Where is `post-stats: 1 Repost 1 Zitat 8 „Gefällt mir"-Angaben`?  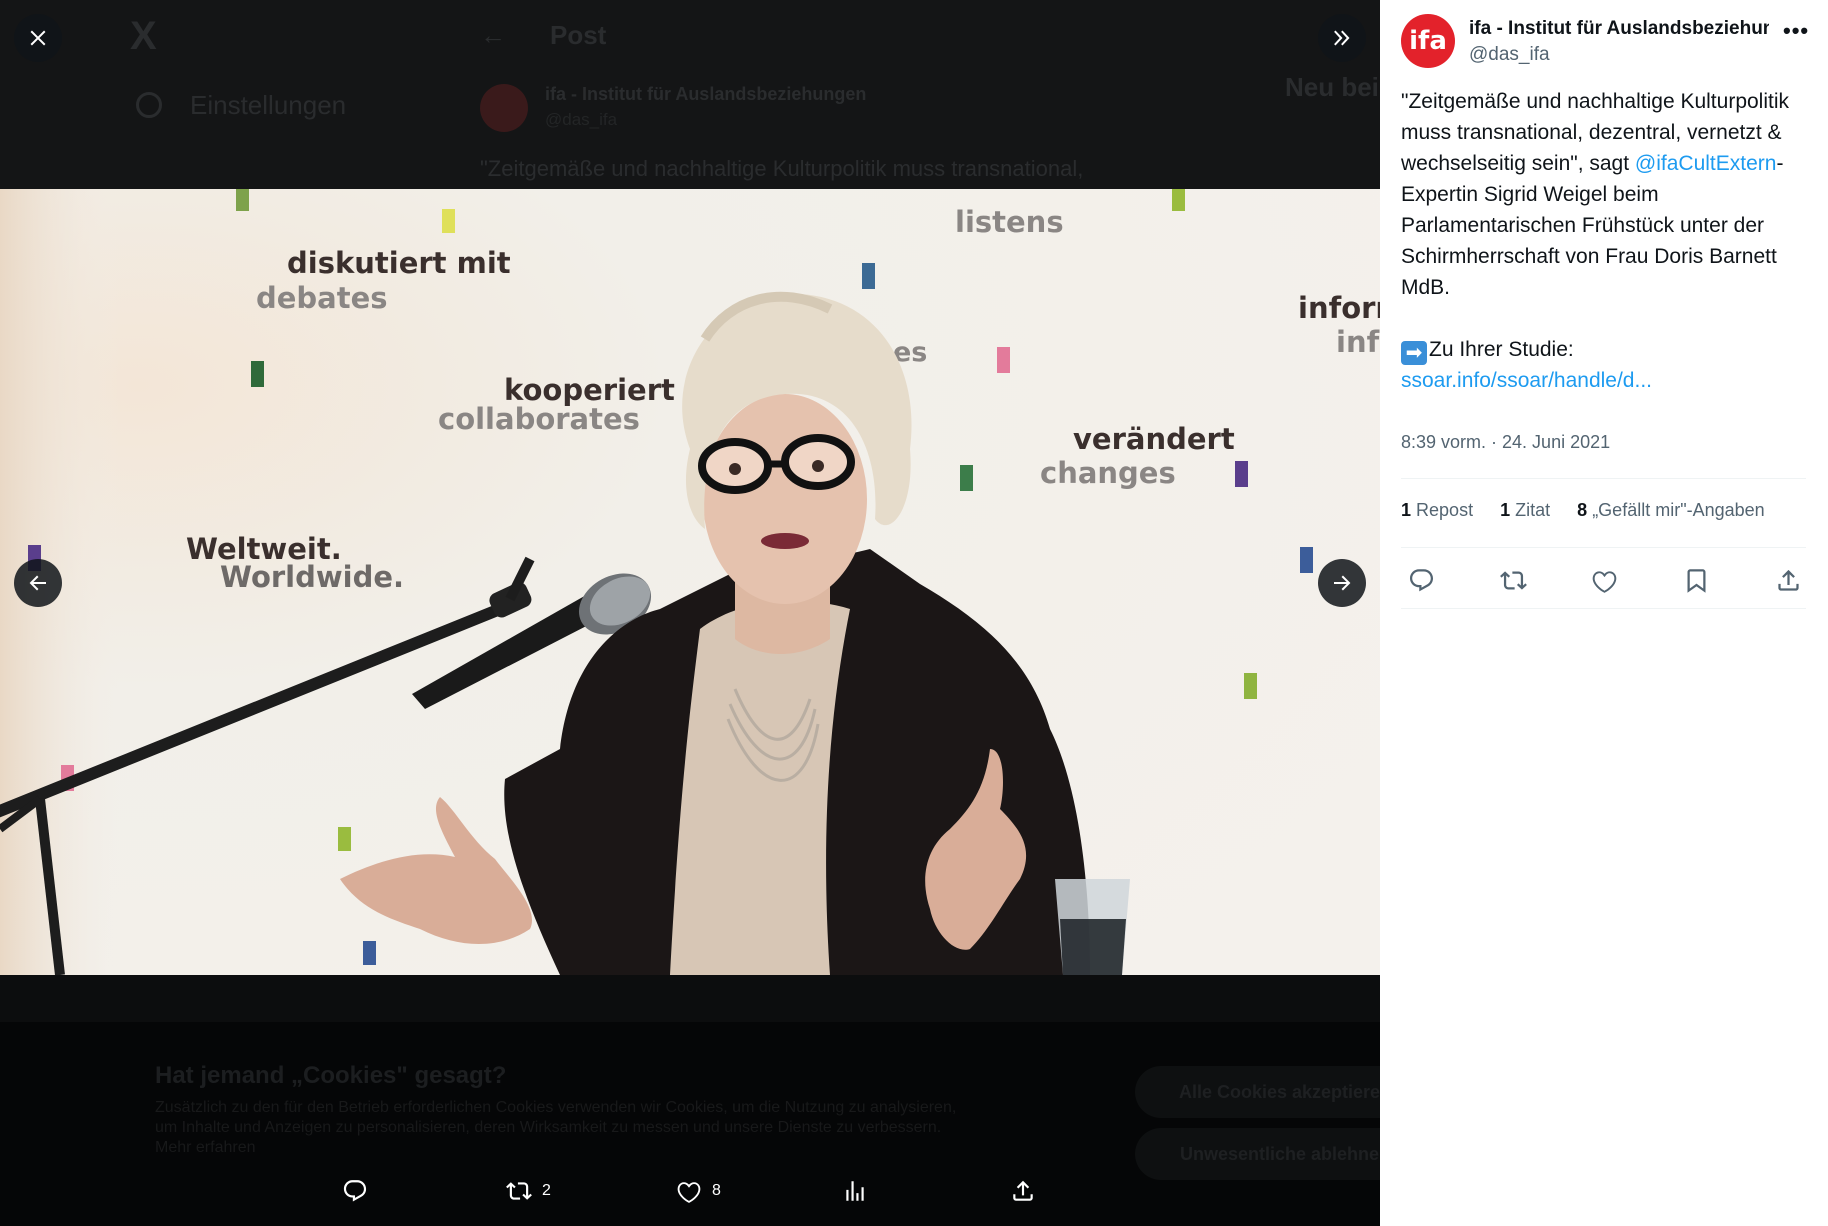
post-stats: 1 Repost 1 Zitat 8 „Gefällt mir"-Angaben is located at coordinates (1594, 510).